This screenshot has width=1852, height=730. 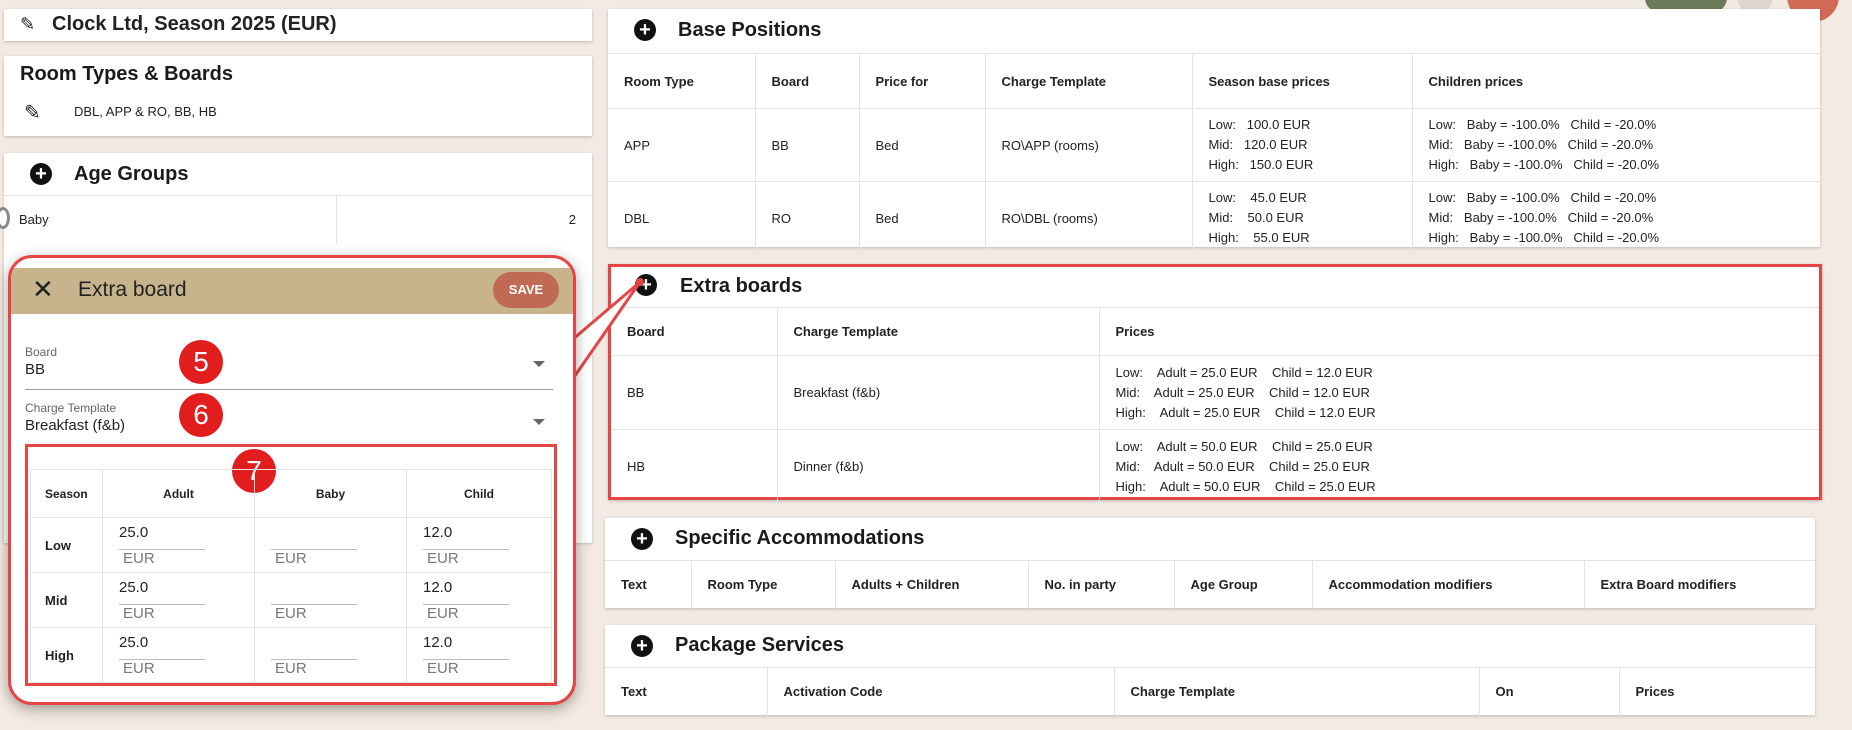 What do you see at coordinates (526, 290) in the screenshot?
I see `save-button: SAVE` at bounding box center [526, 290].